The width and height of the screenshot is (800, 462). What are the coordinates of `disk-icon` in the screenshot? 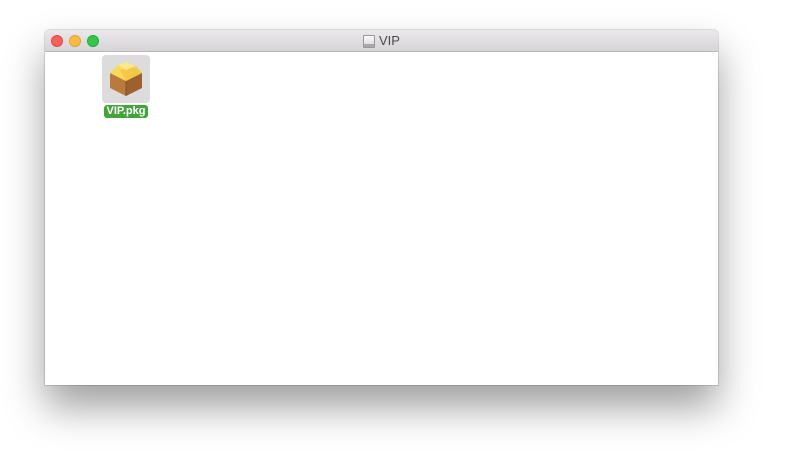 It's located at (369, 41).